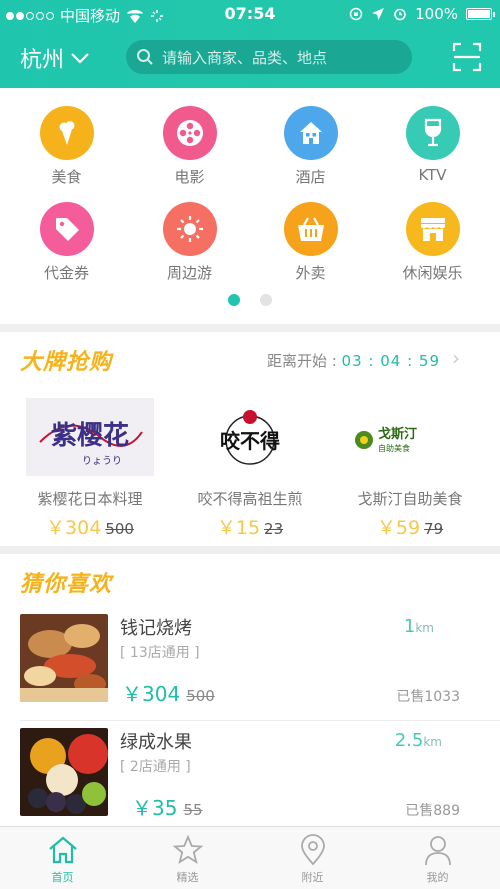  I want to click on category-hotel: 酒店, so click(310, 146).